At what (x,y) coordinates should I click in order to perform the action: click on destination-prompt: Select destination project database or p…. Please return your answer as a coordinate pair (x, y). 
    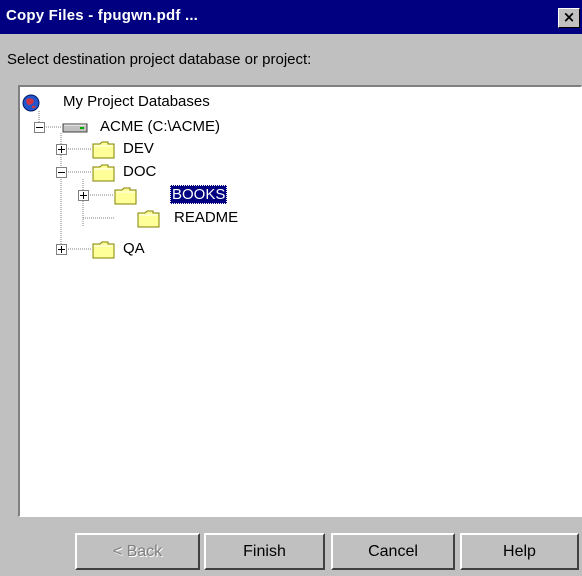
    Looking at the image, I should click on (159, 59).